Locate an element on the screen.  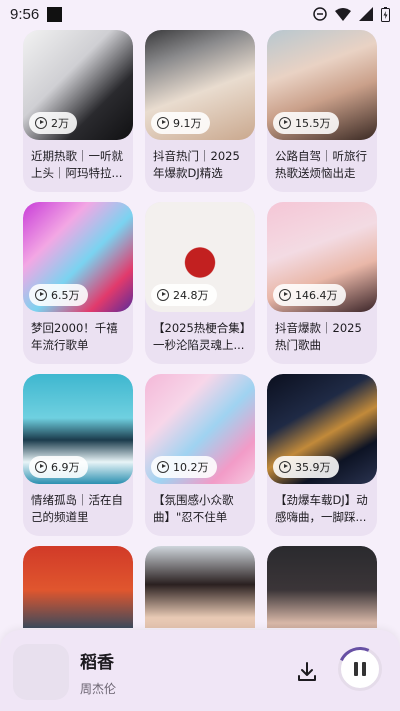
play-count: 10.2万 is located at coordinates (191, 467).